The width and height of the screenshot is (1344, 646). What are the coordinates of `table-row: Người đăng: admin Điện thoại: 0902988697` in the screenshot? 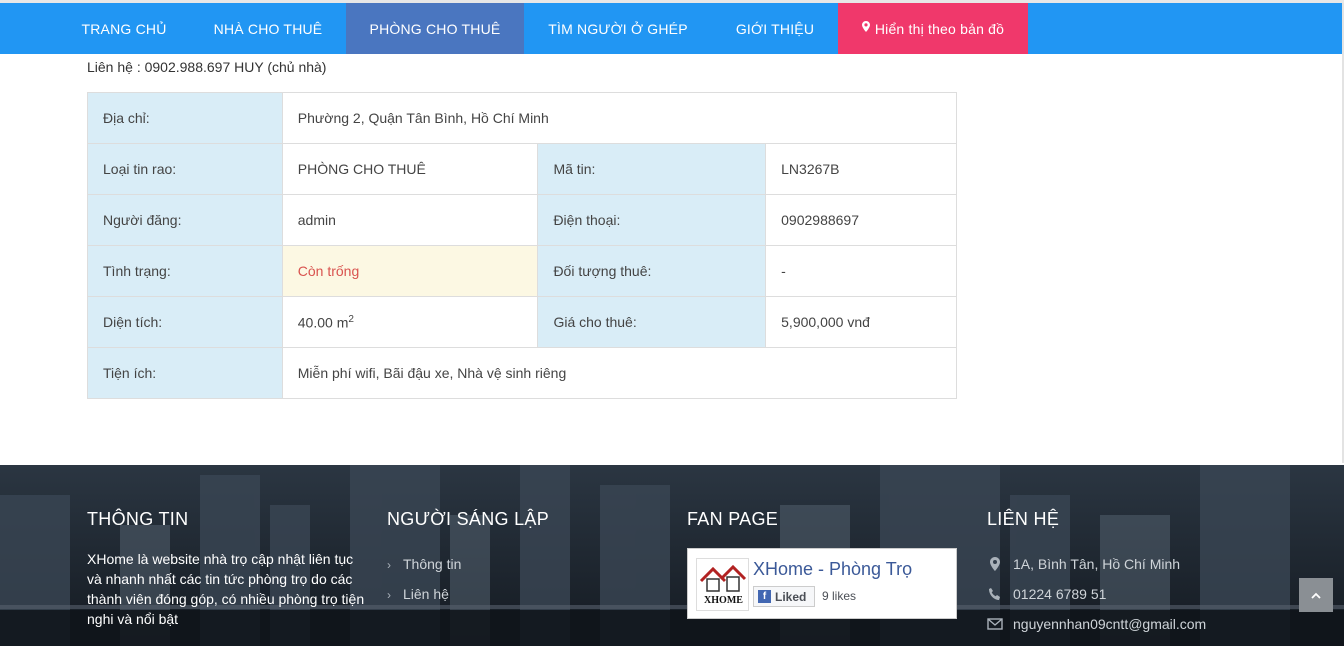 It's located at (522, 220).